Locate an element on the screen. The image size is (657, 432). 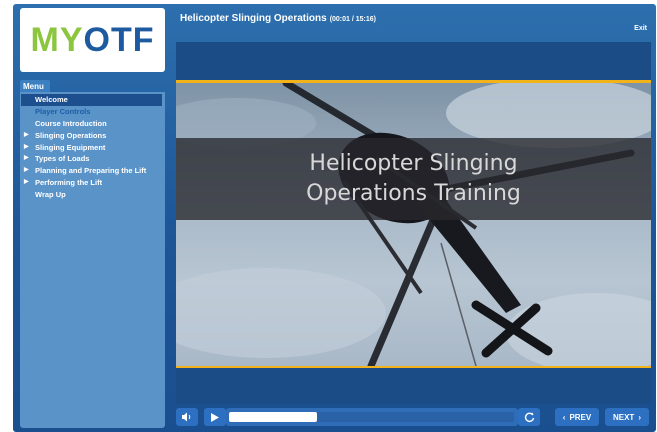
logo-m: M is located at coordinates (45, 40).